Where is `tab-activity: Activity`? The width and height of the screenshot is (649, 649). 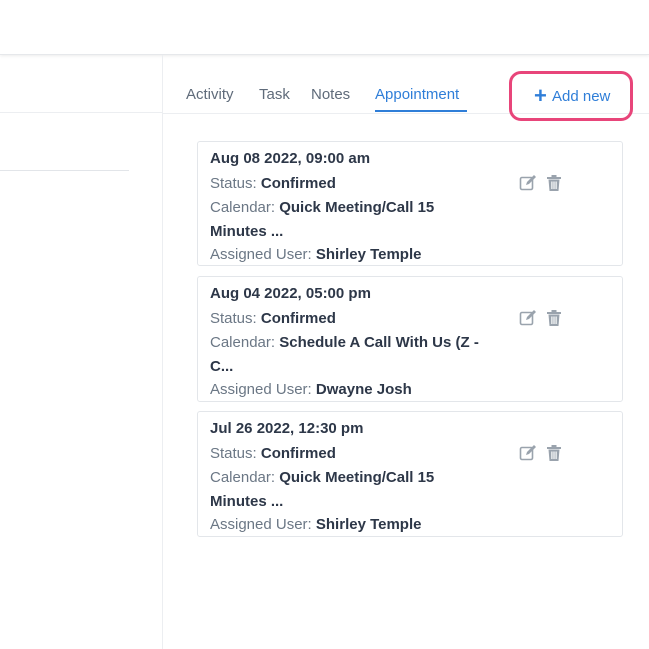 tab-activity: Activity is located at coordinates (210, 95).